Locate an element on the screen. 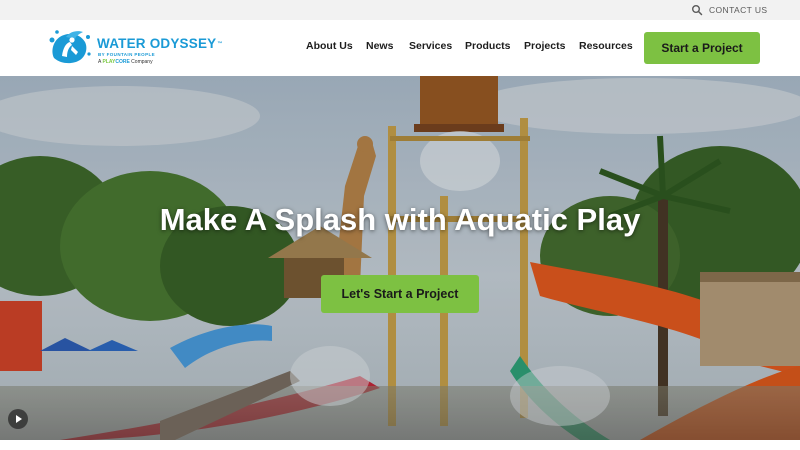 This screenshot has width=800, height=450. logo-tagline: BY FOUNTAIN PEOPLE is located at coordinates (127, 54).